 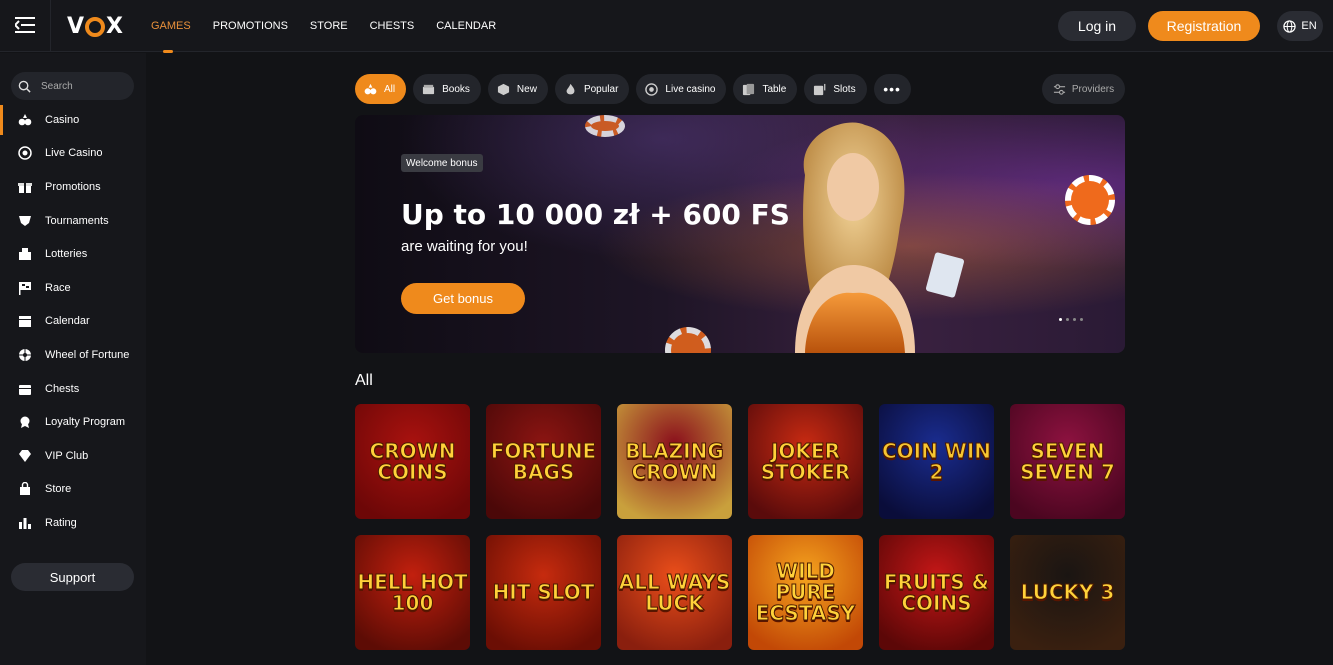 I want to click on sidebar-item-vip-club: VIP Club, so click(x=73, y=456).